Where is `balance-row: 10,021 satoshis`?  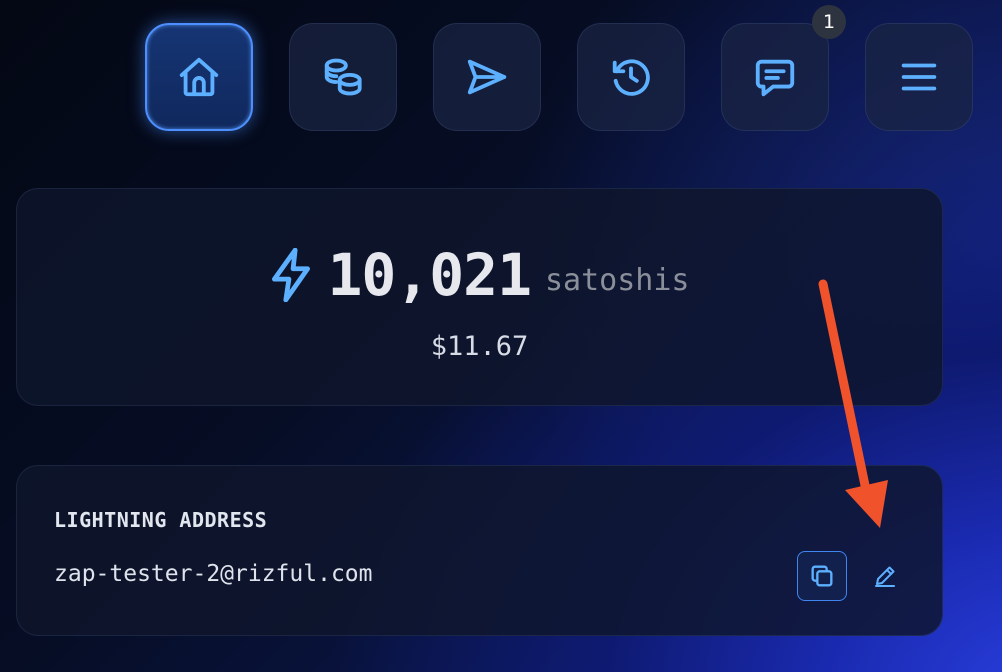
balance-row: 10,021 satoshis is located at coordinates (479, 275).